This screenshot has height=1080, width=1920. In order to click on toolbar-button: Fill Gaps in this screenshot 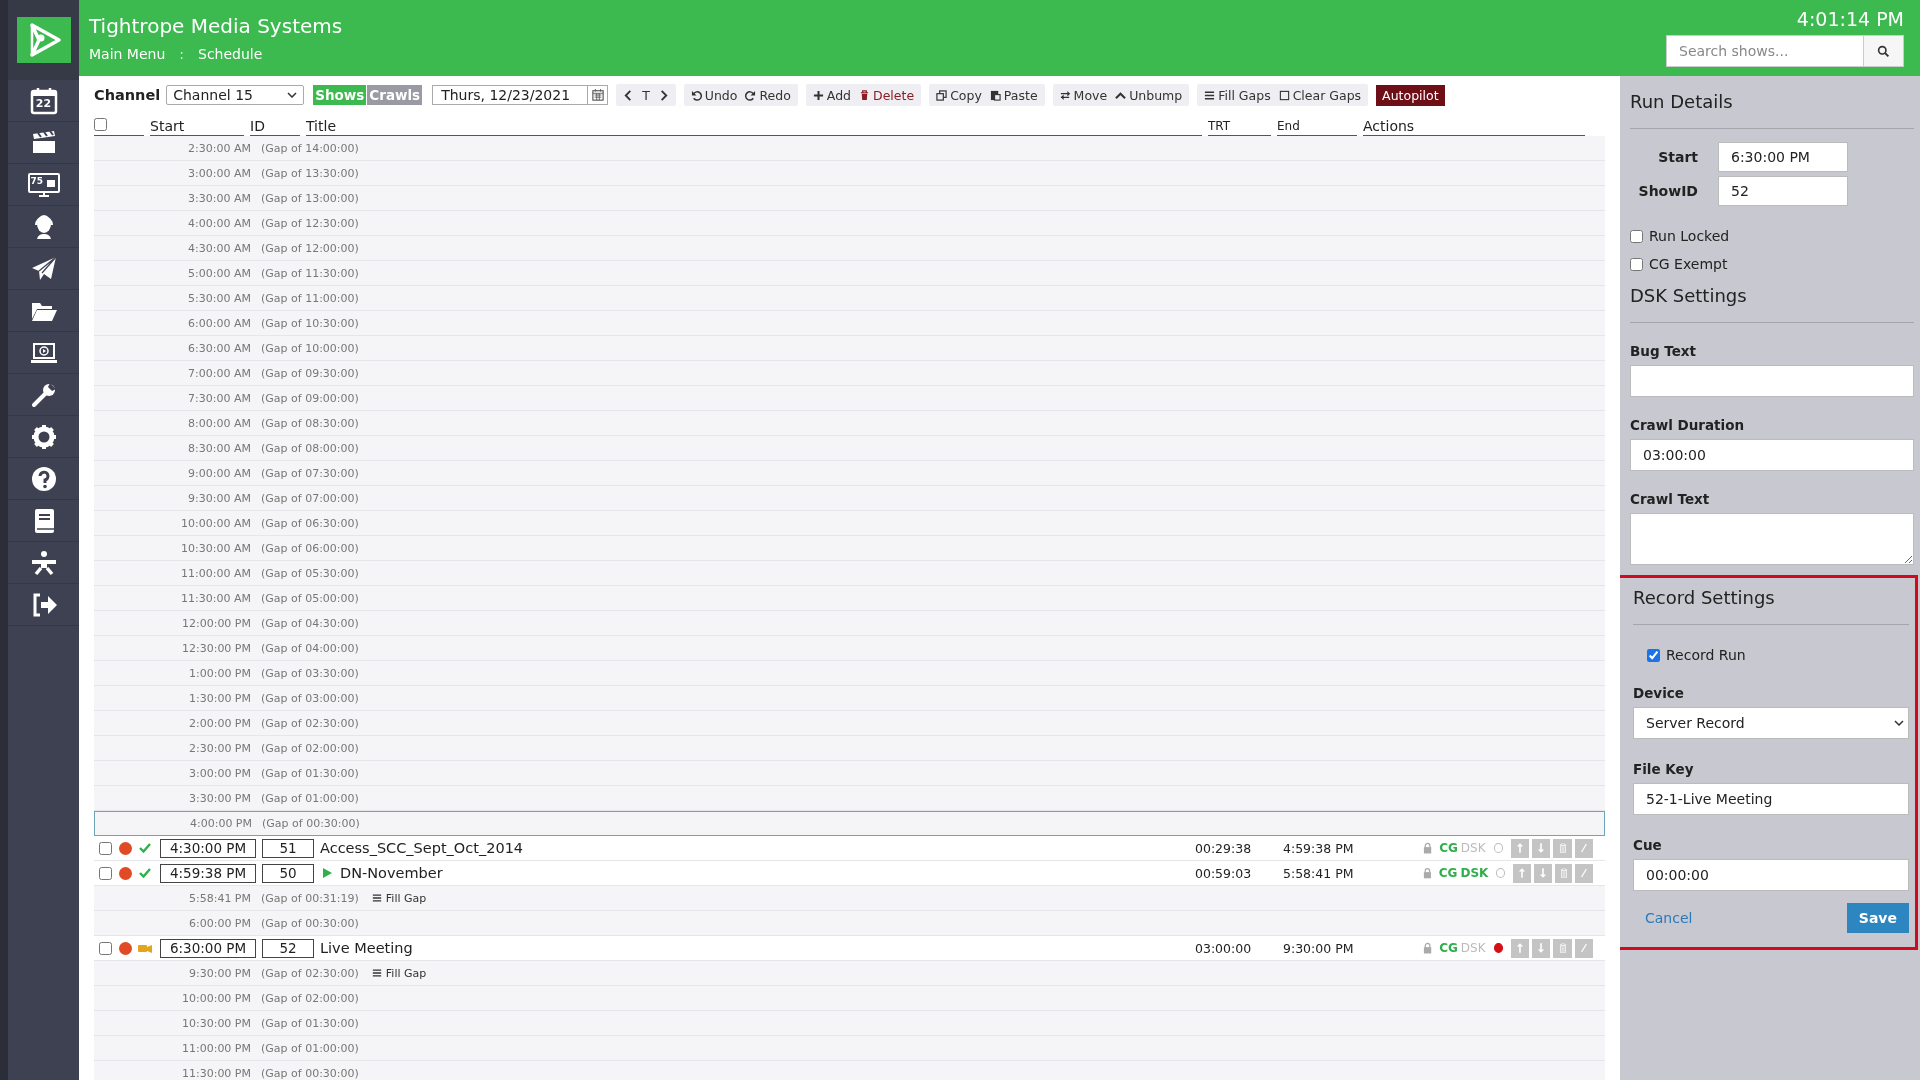, I will do `click(1237, 95)`.